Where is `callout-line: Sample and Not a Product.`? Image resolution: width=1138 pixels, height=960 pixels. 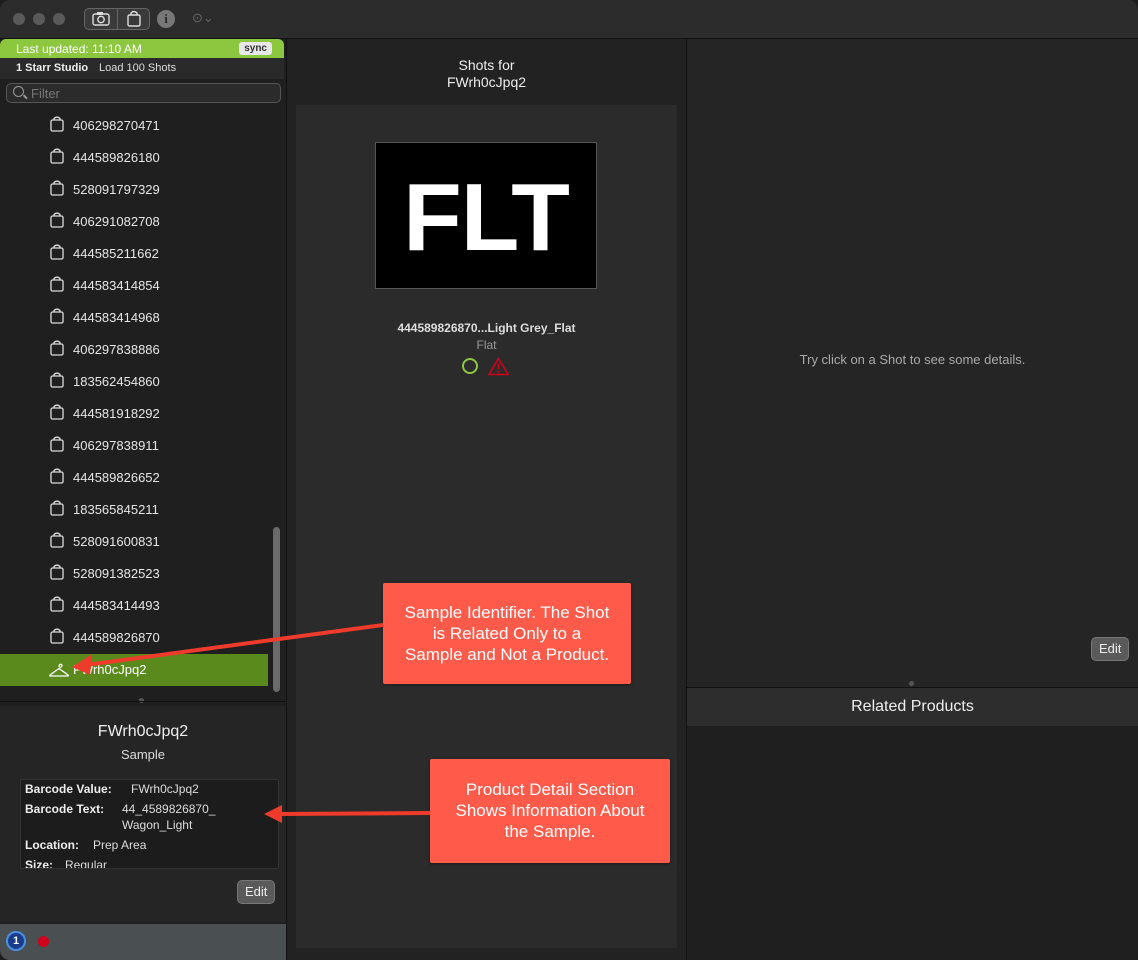
callout-line: Sample and Not a Product. is located at coordinates (507, 654).